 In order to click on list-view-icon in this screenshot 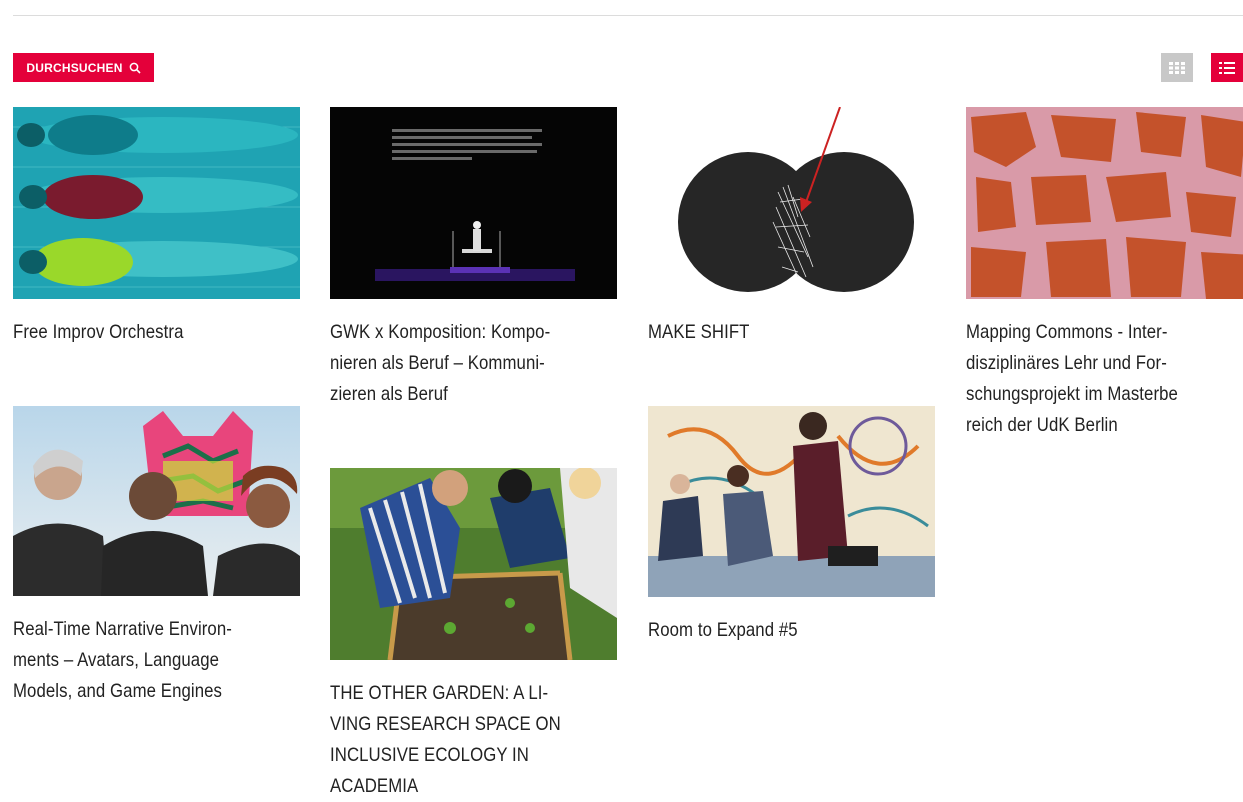, I will do `click(1227, 67)`.